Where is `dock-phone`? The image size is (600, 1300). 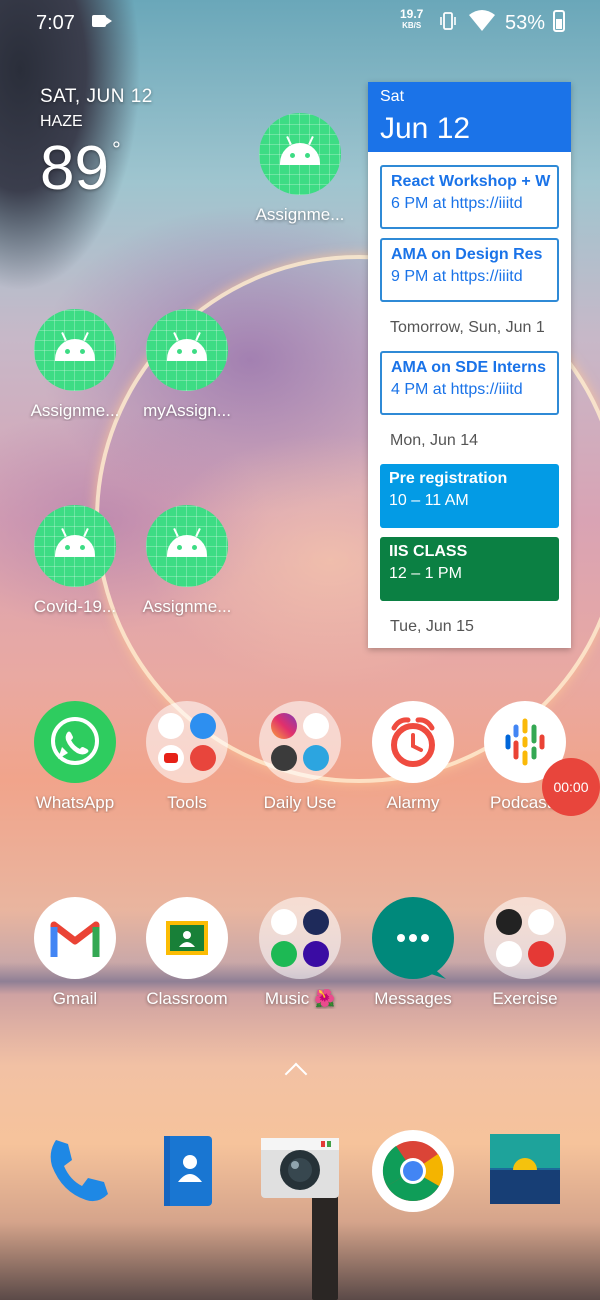 dock-phone is located at coordinates (75, 1171).